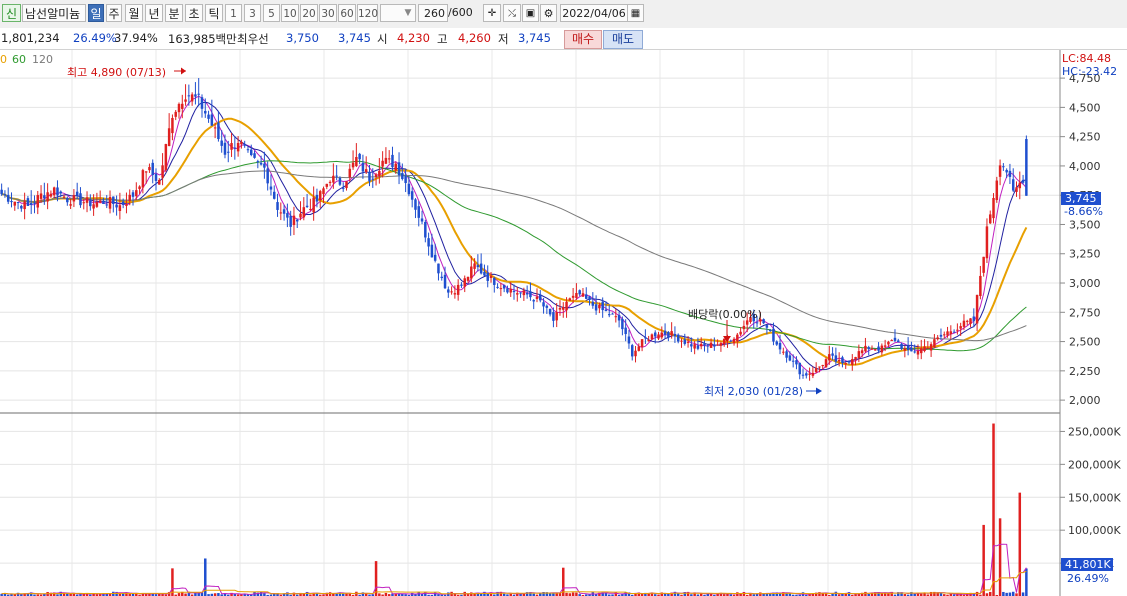  Describe the element at coordinates (1086, 58) in the screenshot. I see `lc-label: LC:84.48` at that location.